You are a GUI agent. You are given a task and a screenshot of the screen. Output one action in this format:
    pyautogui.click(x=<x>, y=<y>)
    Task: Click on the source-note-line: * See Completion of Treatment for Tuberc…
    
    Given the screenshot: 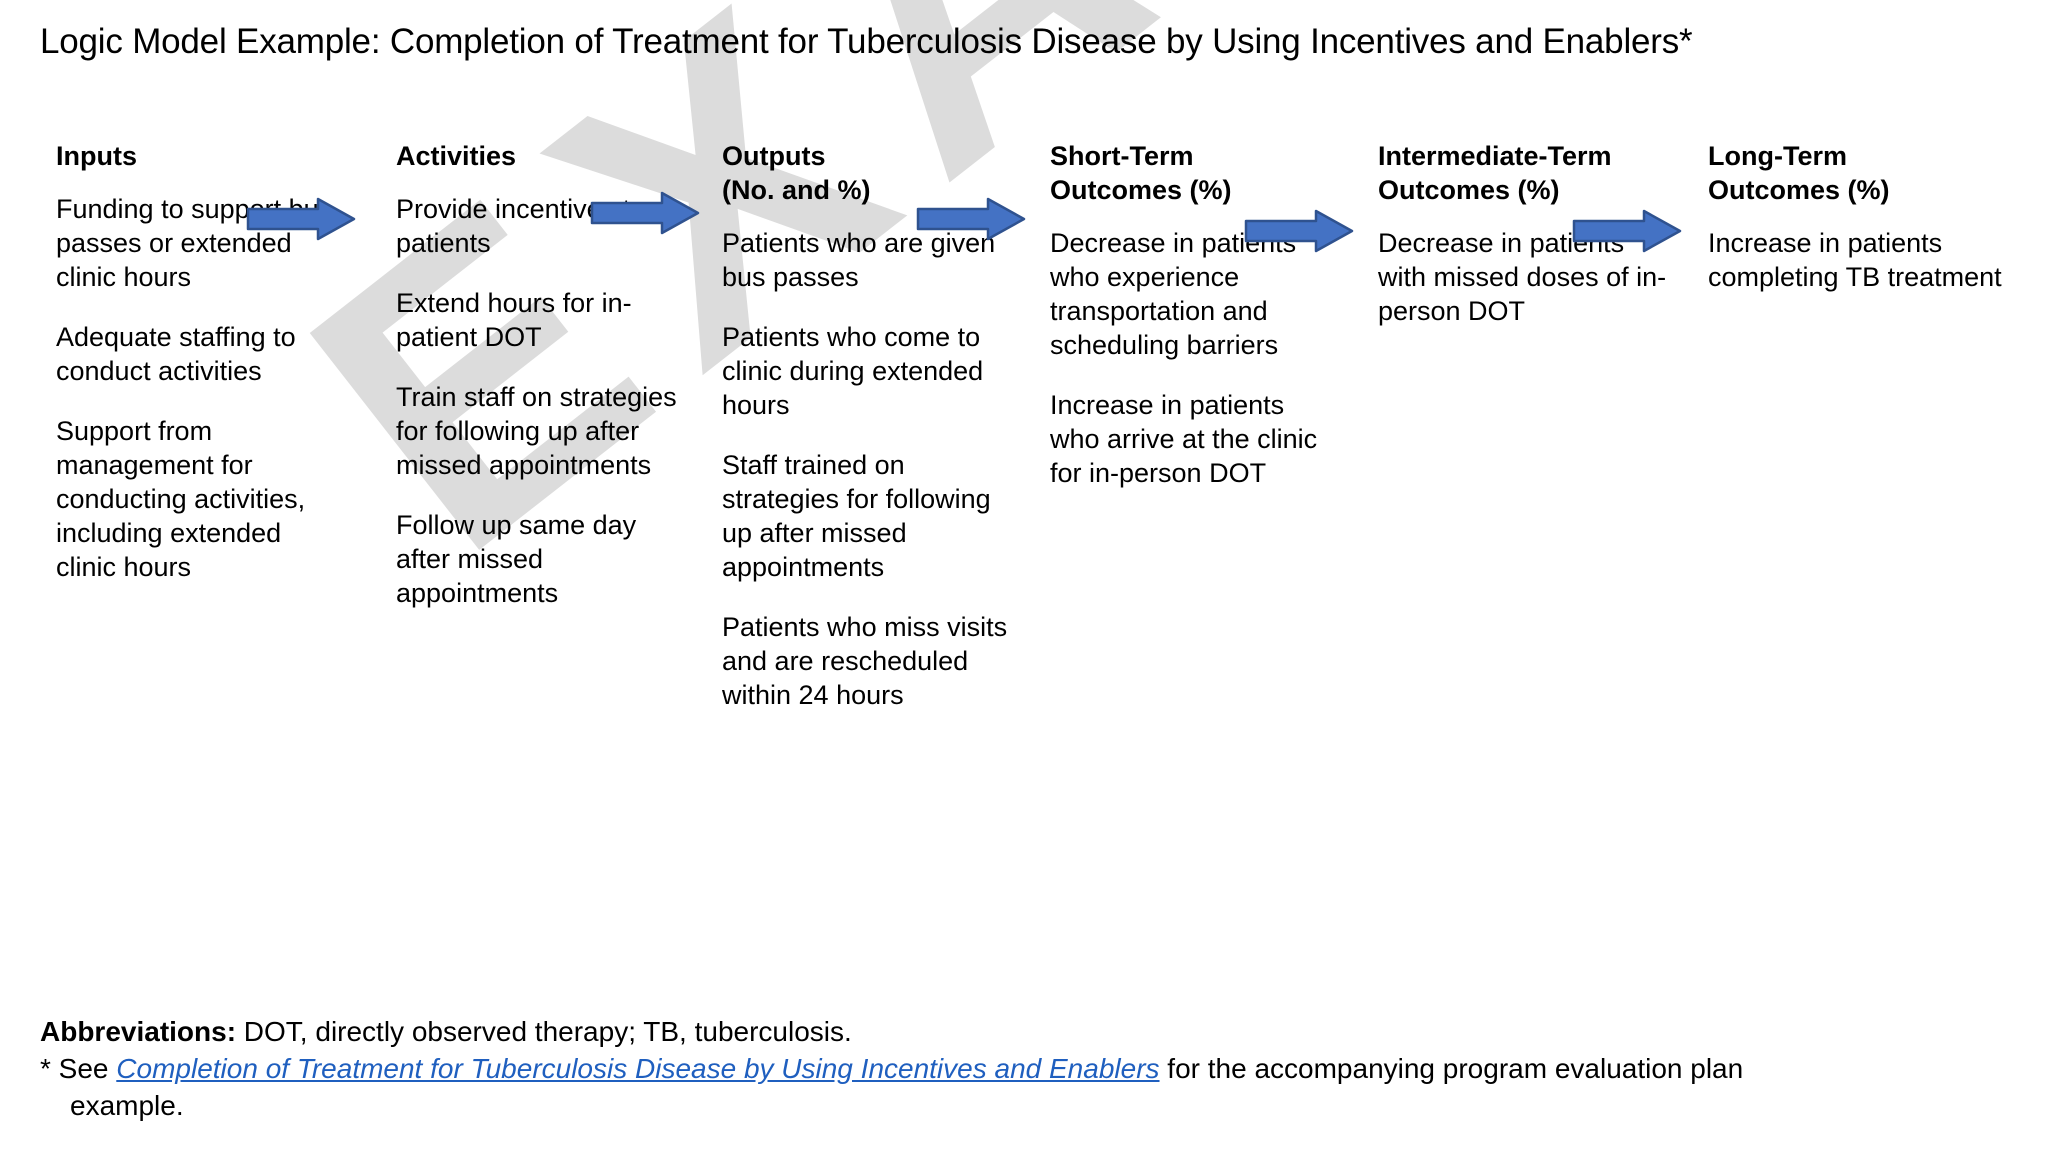 What is the action you would take?
    pyautogui.click(x=1035, y=1068)
    